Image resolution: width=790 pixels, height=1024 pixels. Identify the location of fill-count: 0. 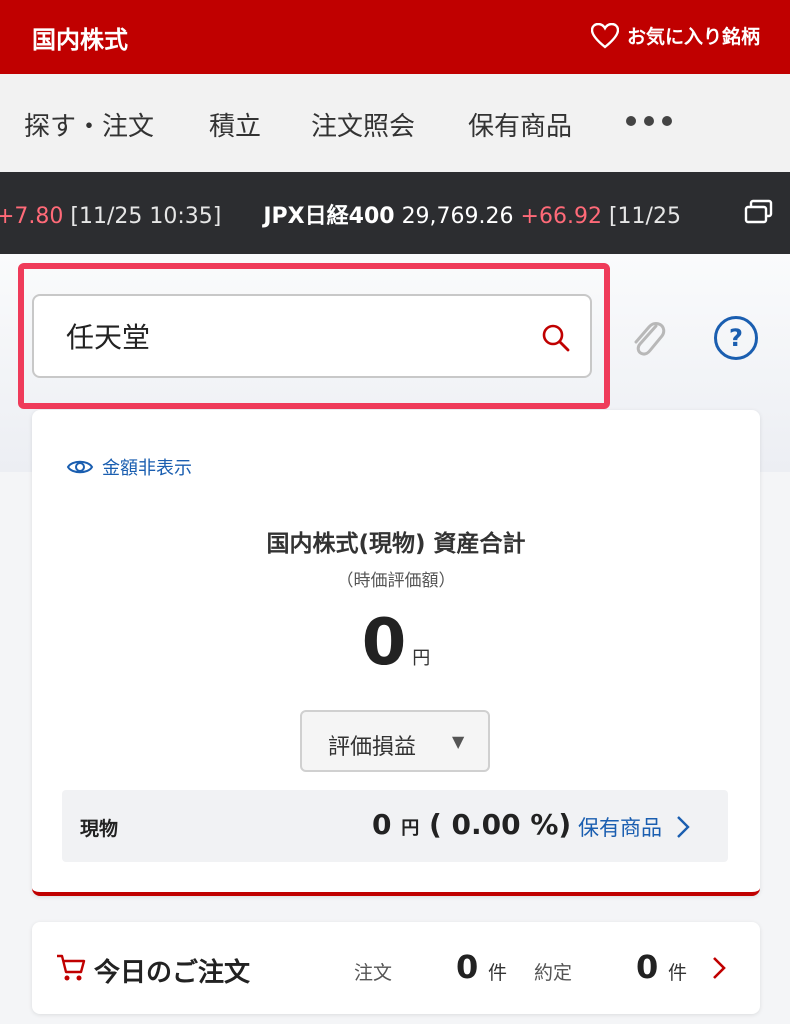
(647, 967).